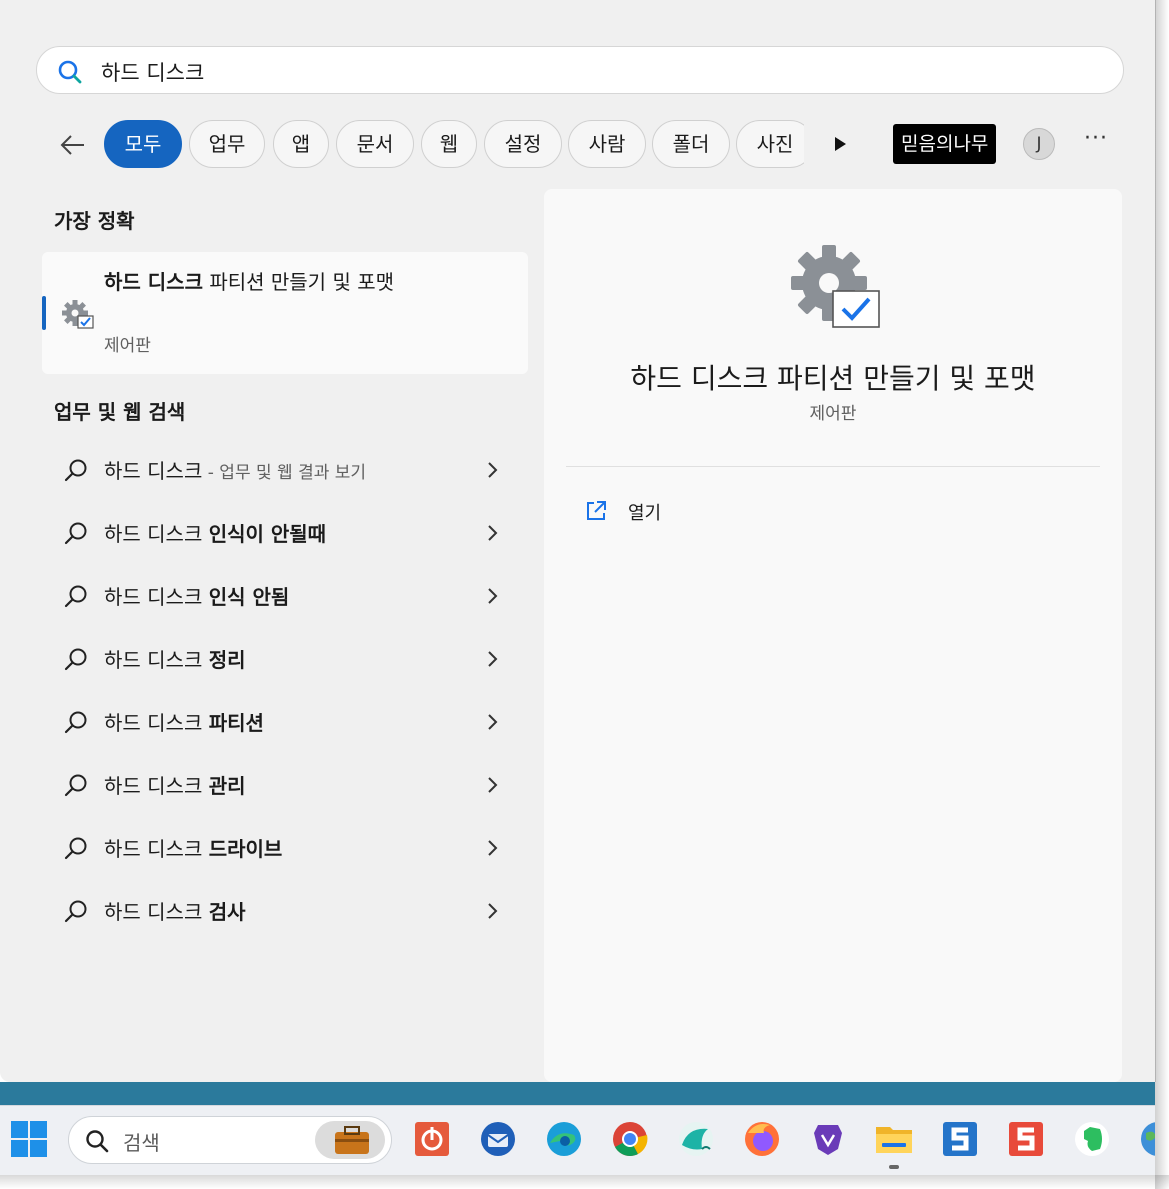 The height and width of the screenshot is (1189, 1169). Describe the element at coordinates (840, 146) in the screenshot. I see `scroll-right-icon` at that location.